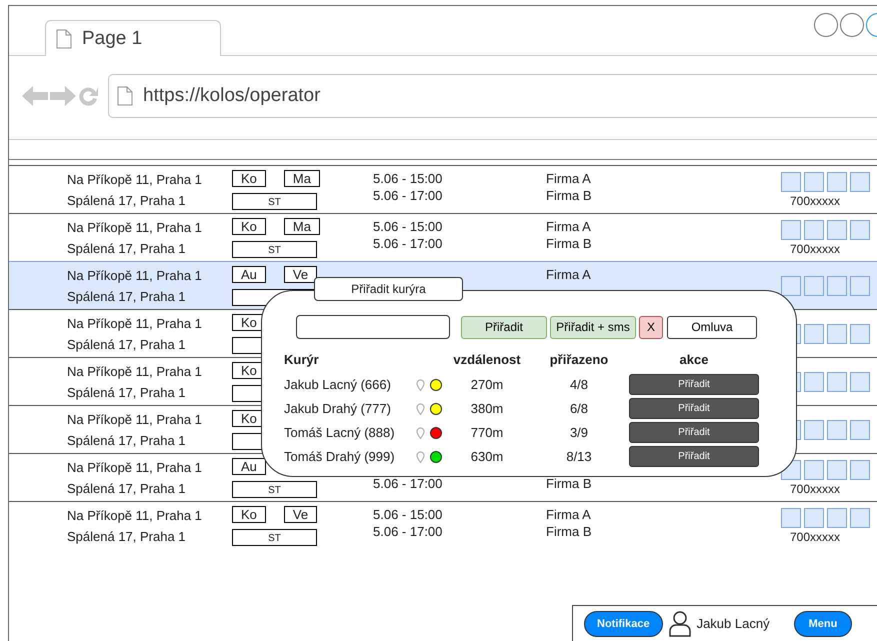 The height and width of the screenshot is (641, 877). I want to click on browser-tab: Page 1, so click(133, 38).